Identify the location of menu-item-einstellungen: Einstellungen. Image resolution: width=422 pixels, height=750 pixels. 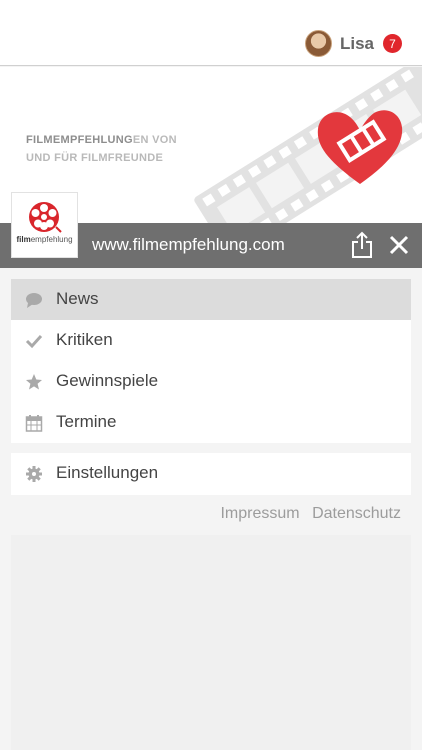
(211, 473).